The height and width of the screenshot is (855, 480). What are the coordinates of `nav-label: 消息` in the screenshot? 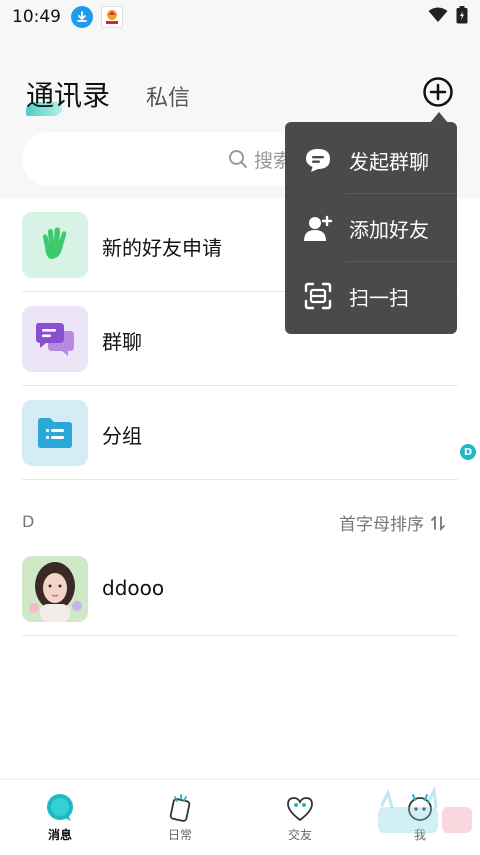 It's located at (59, 834).